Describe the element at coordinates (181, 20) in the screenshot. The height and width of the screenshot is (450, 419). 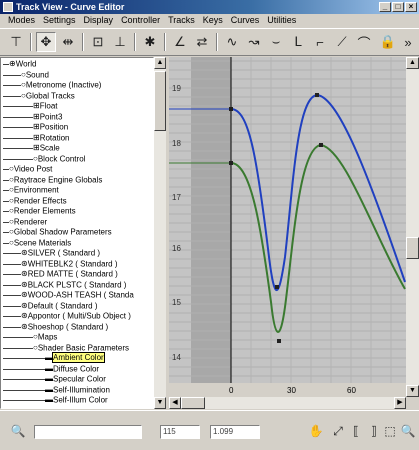
I see `menu-tracks: Tracks` at that location.